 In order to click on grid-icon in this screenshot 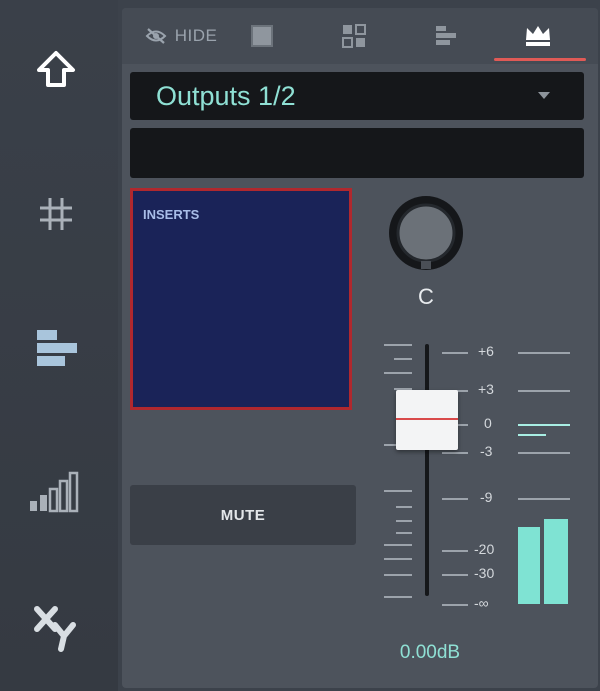, I will do `click(56, 214)`.